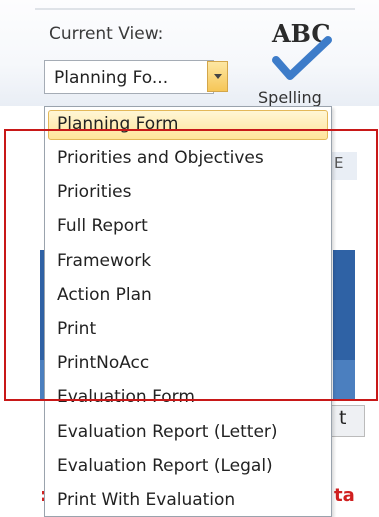 Image resolution: width=379 pixels, height=517 pixels. What do you see at coordinates (126, 397) in the screenshot?
I see `dropdown-item-evaluation-form: Evaluation Form` at bounding box center [126, 397].